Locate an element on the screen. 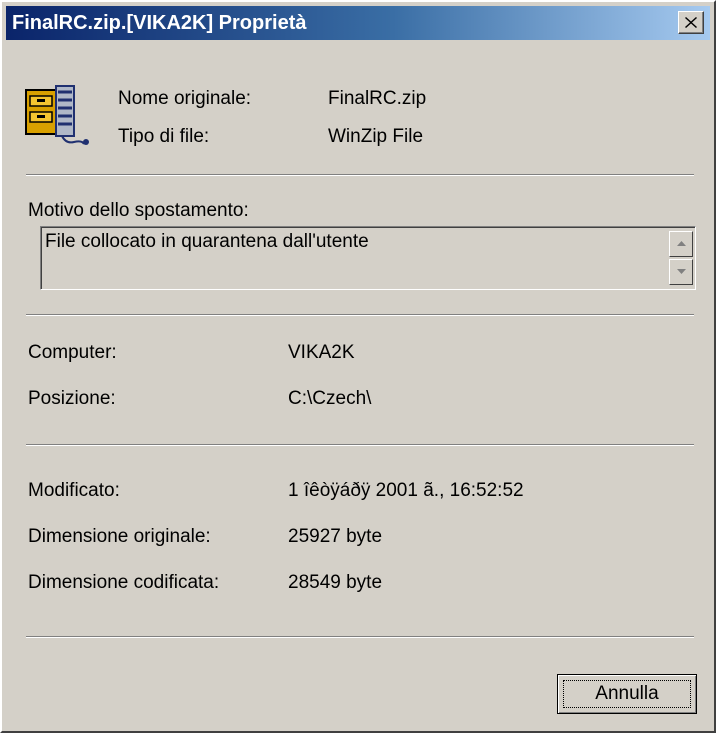 The height and width of the screenshot is (733, 716). position-label: Posizione: is located at coordinates (72, 398).